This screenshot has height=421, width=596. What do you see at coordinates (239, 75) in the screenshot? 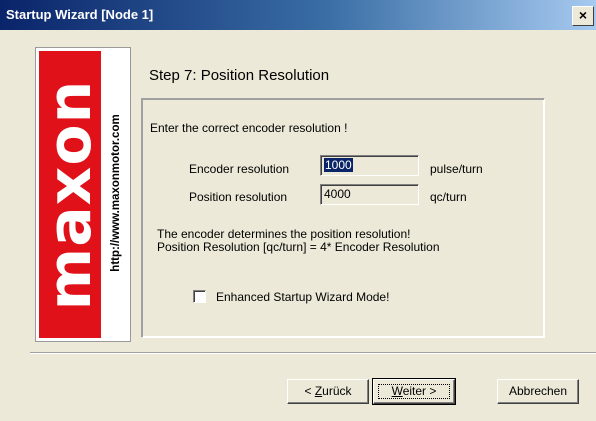
I see `step-title: Step 7: Position Resolution` at bounding box center [239, 75].